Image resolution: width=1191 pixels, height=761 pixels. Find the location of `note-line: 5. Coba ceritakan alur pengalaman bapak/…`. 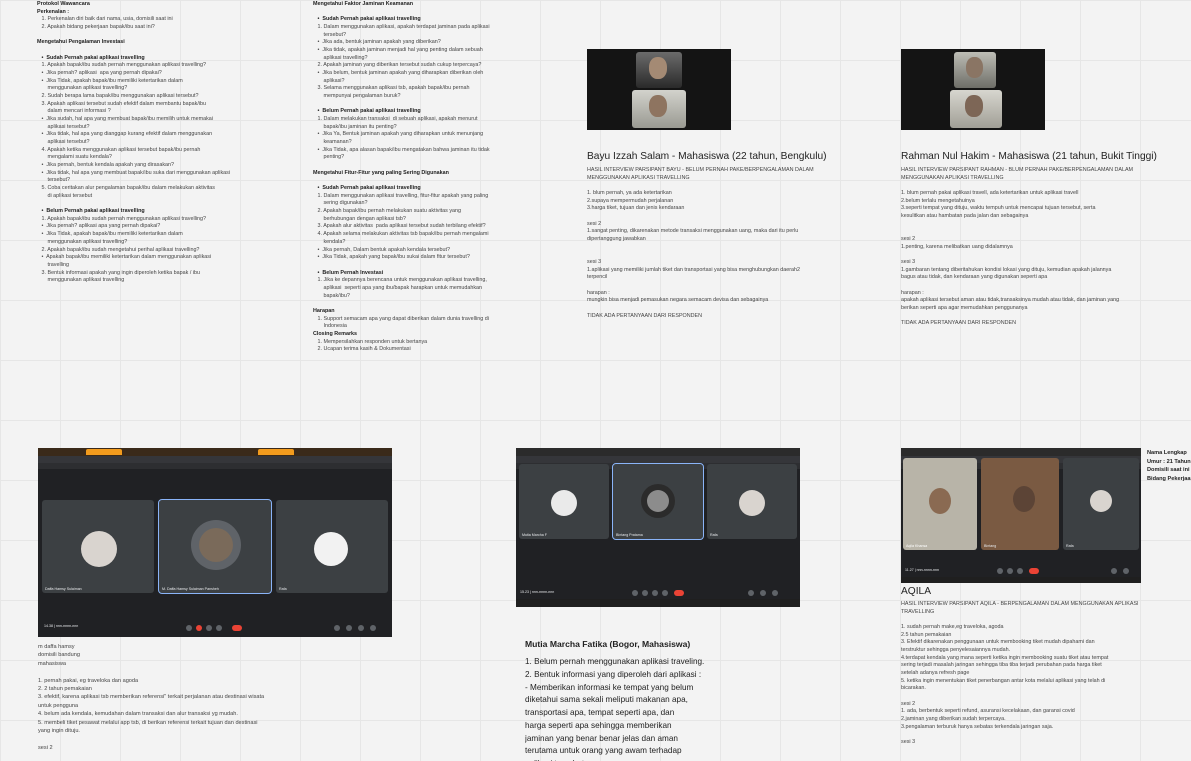

note-line: 5. Coba ceritakan alur pengalaman bapak/… is located at coordinates (126, 188).